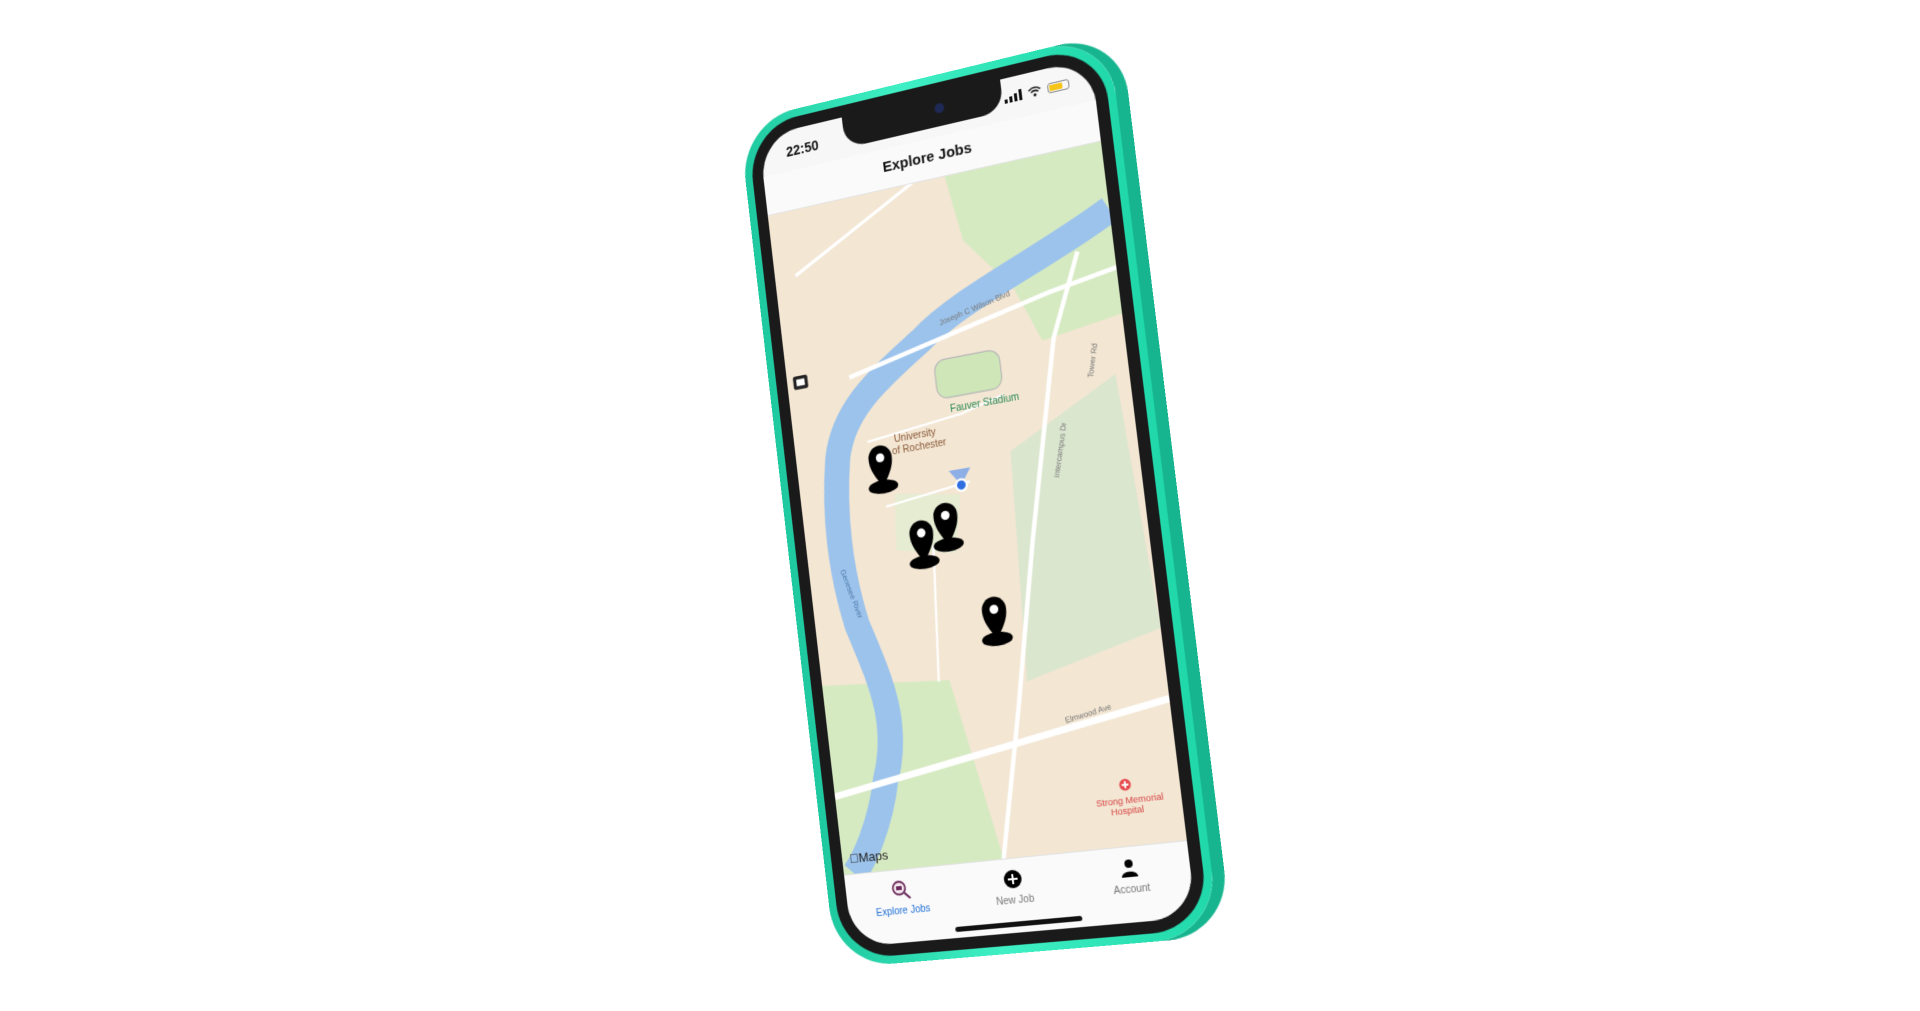 The image size is (1920, 1011). Describe the element at coordinates (1013, 879) in the screenshot. I see `plus-circle-icon` at that location.